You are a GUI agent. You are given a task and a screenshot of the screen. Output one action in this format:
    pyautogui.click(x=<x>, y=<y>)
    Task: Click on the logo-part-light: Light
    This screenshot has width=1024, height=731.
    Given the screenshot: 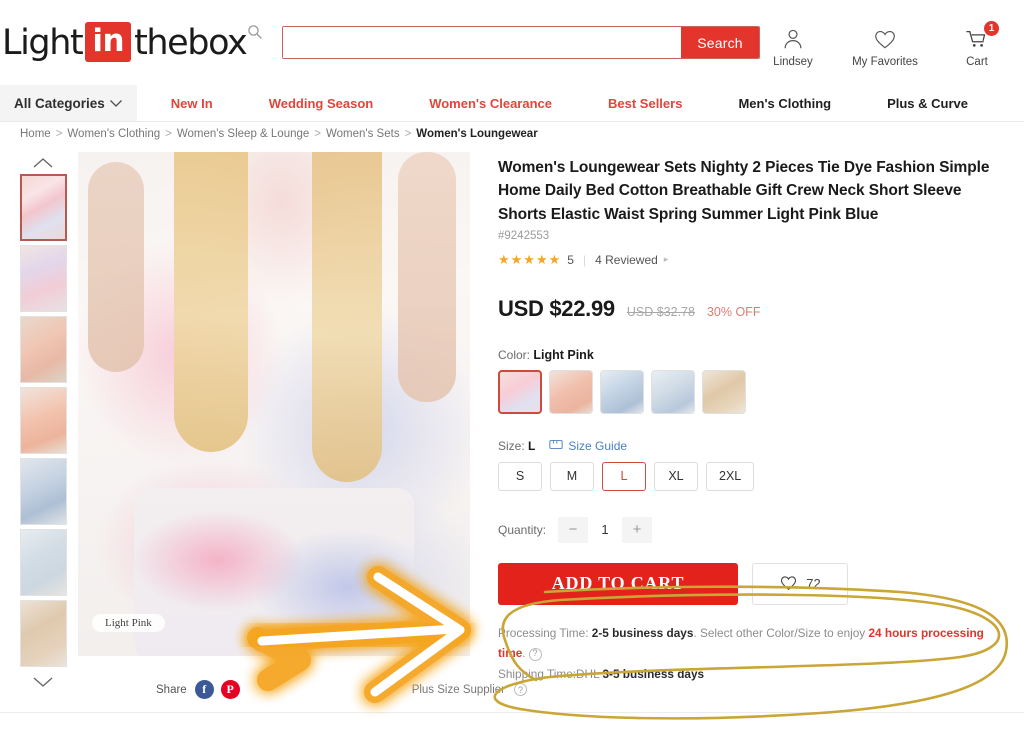 What is the action you would take?
    pyautogui.click(x=43, y=42)
    